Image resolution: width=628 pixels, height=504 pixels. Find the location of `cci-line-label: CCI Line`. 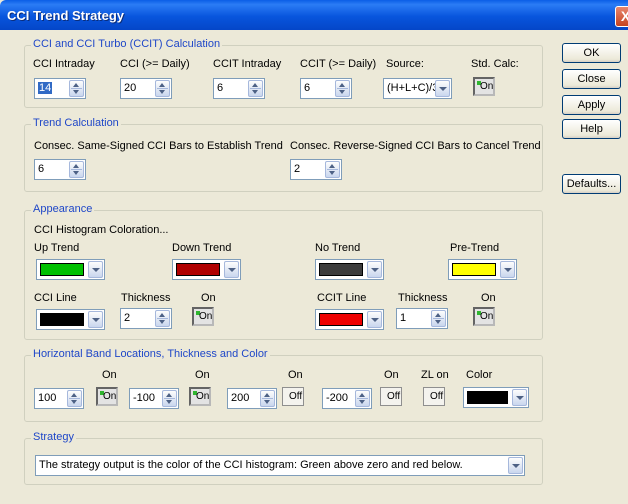

cci-line-label: CCI Line is located at coordinates (55, 298).